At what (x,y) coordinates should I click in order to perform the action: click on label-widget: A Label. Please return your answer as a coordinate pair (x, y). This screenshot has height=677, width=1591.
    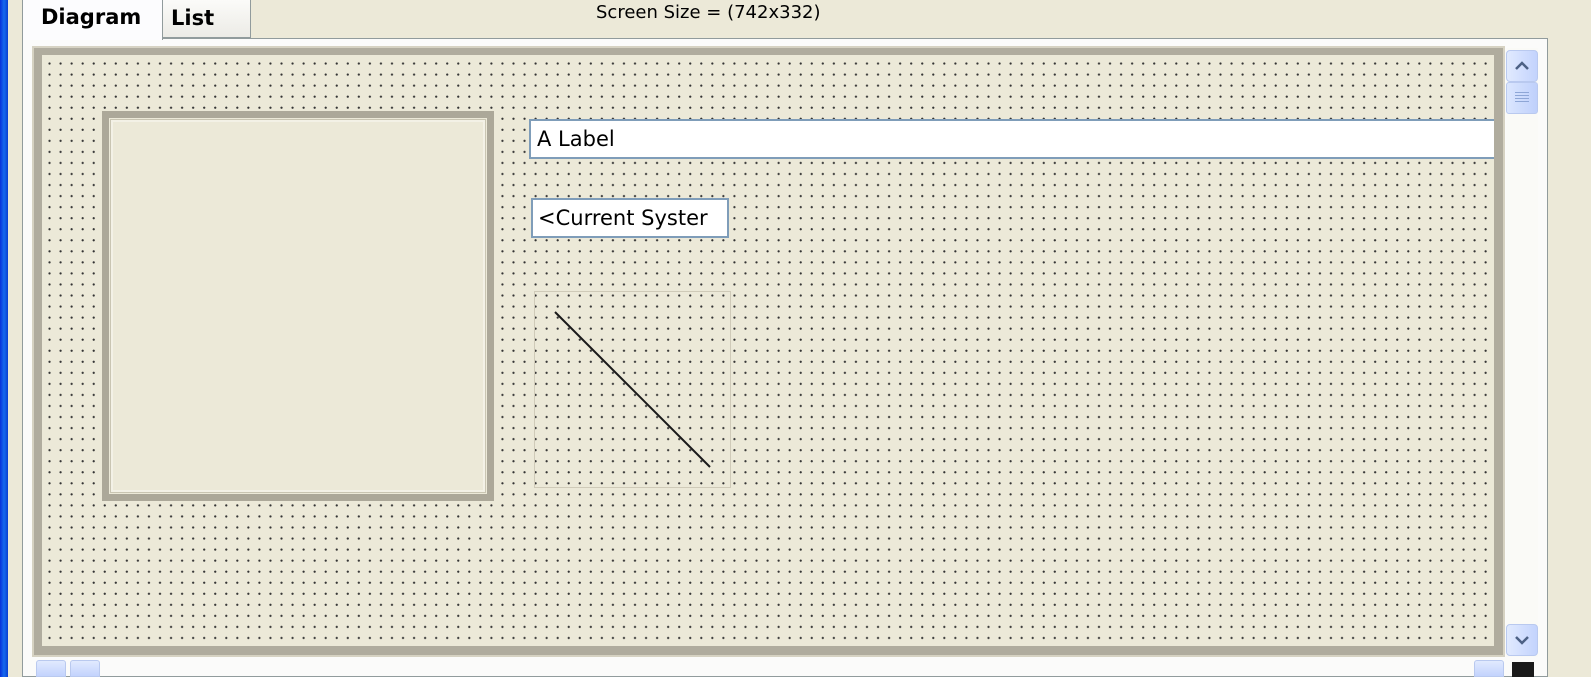
    Looking at the image, I should click on (1011, 139).